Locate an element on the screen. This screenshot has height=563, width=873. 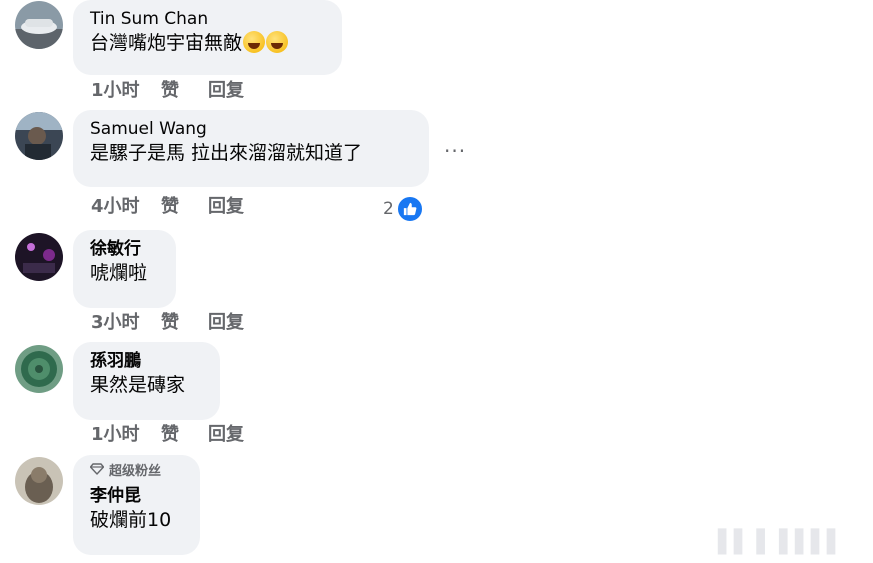
comment-text-content: 台灣嘴炮宇宙無敵 is located at coordinates (166, 43).